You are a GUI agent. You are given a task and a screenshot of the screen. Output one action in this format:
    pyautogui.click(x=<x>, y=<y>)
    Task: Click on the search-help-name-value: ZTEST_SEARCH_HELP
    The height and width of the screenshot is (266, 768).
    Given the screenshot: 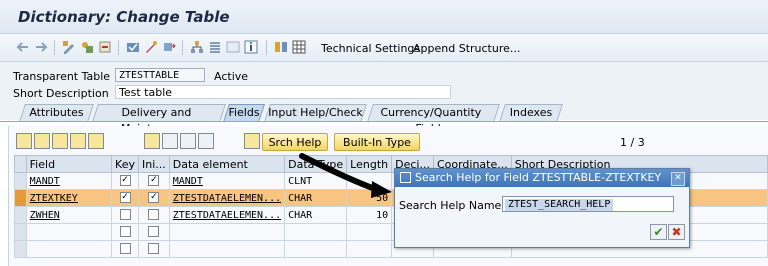 What is the action you would take?
    pyautogui.click(x=559, y=205)
    